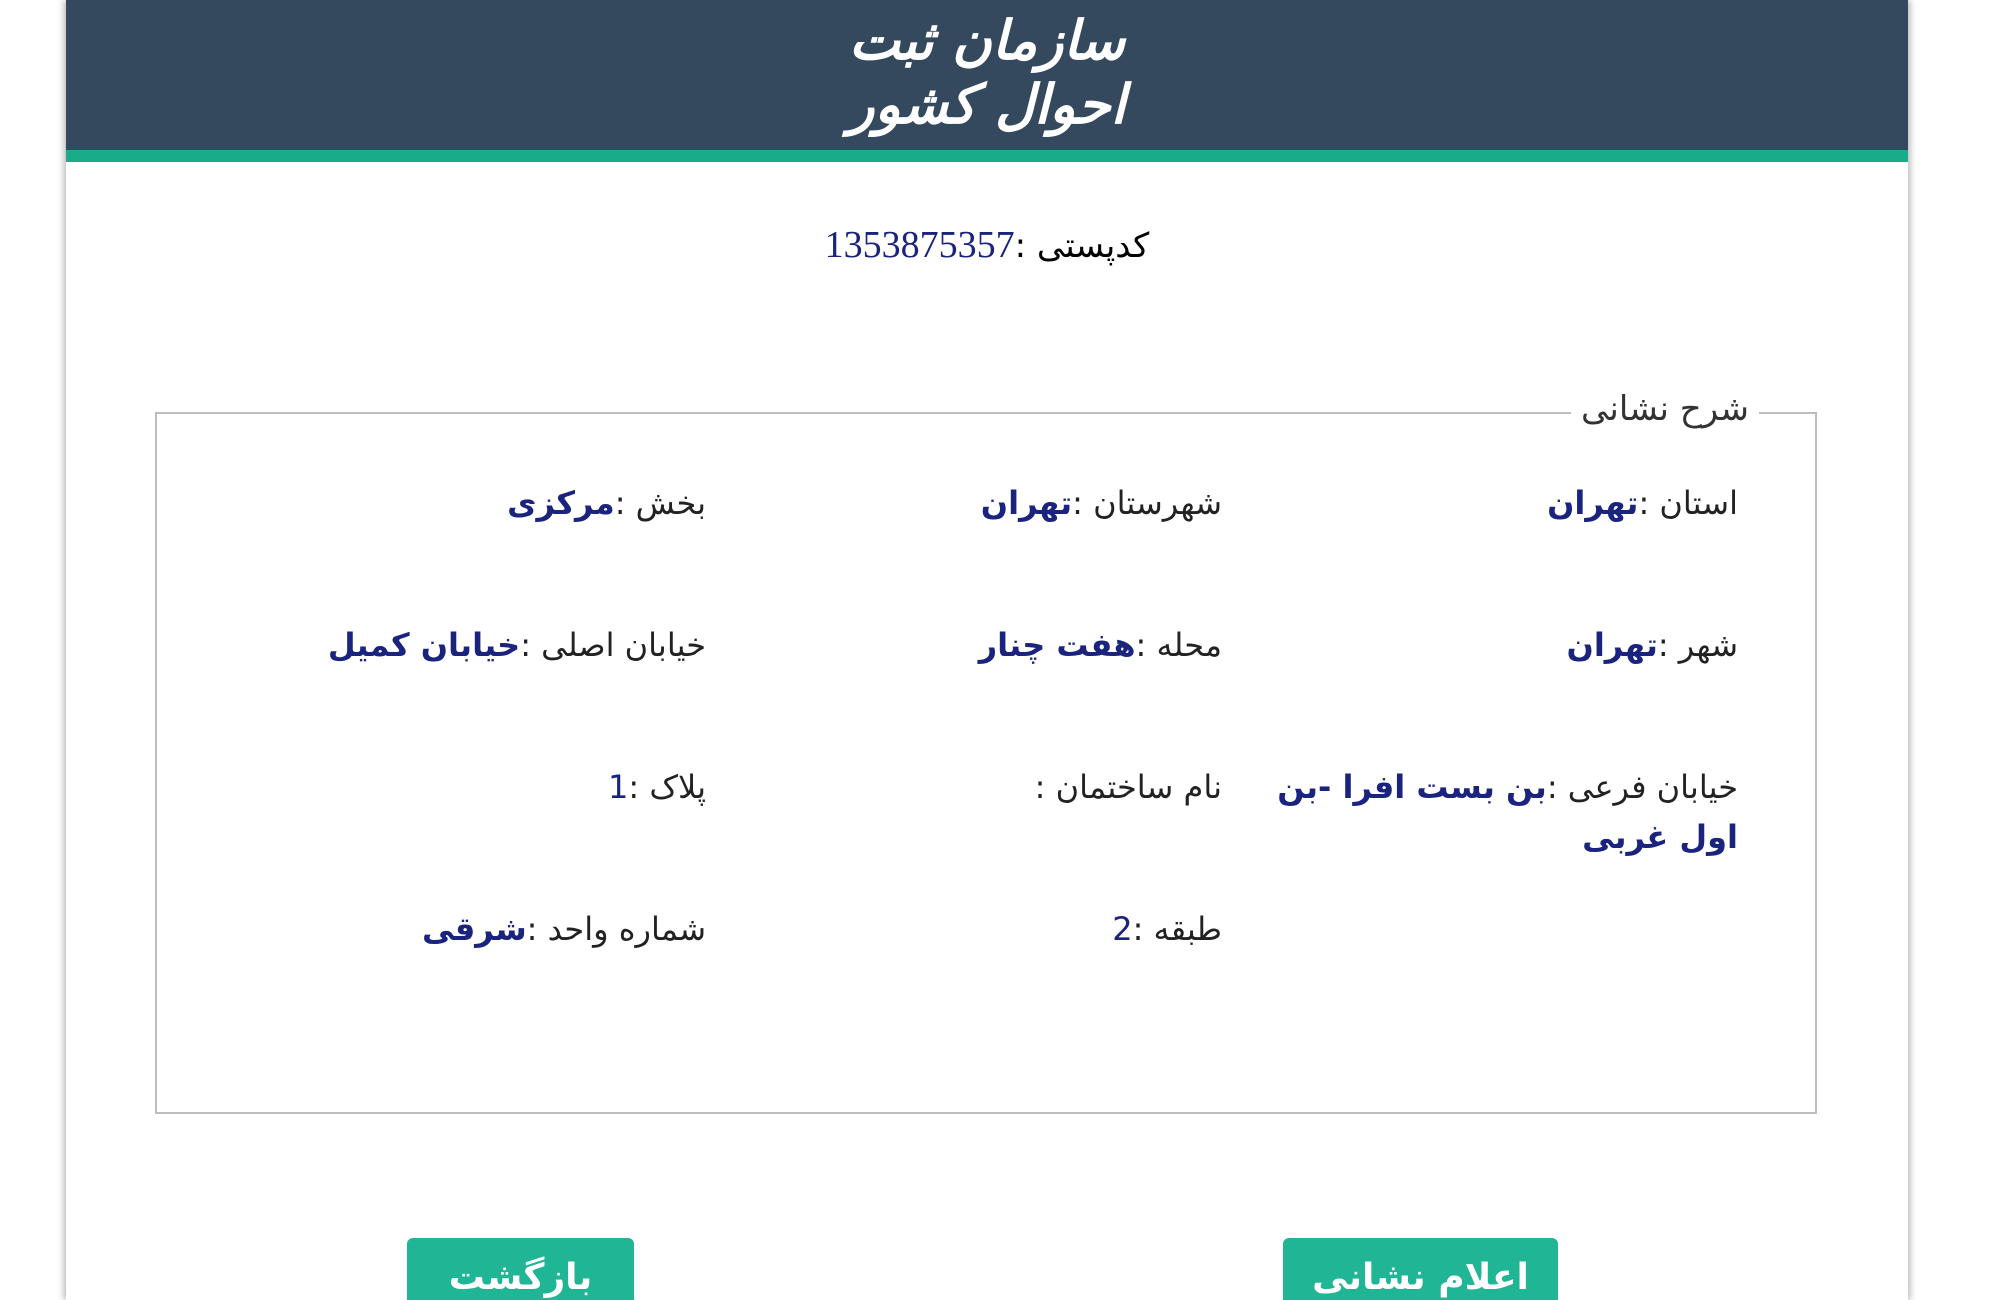 Image resolution: width=2000 pixels, height=1300 pixels. Describe the element at coordinates (1122, 929) in the screenshot. I see `floor-value: 2` at that location.